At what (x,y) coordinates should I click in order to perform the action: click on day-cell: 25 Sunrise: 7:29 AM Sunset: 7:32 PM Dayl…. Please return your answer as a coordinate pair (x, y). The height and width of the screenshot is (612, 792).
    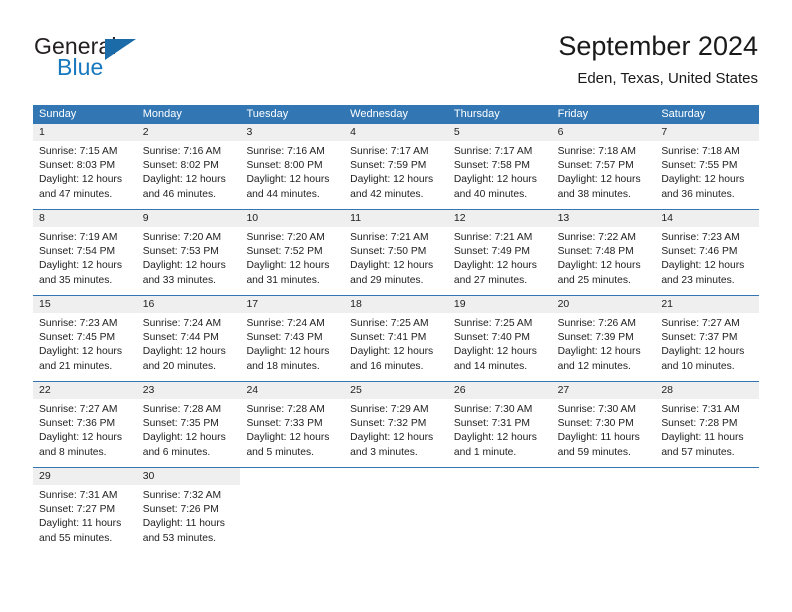
    Looking at the image, I should click on (396, 424).